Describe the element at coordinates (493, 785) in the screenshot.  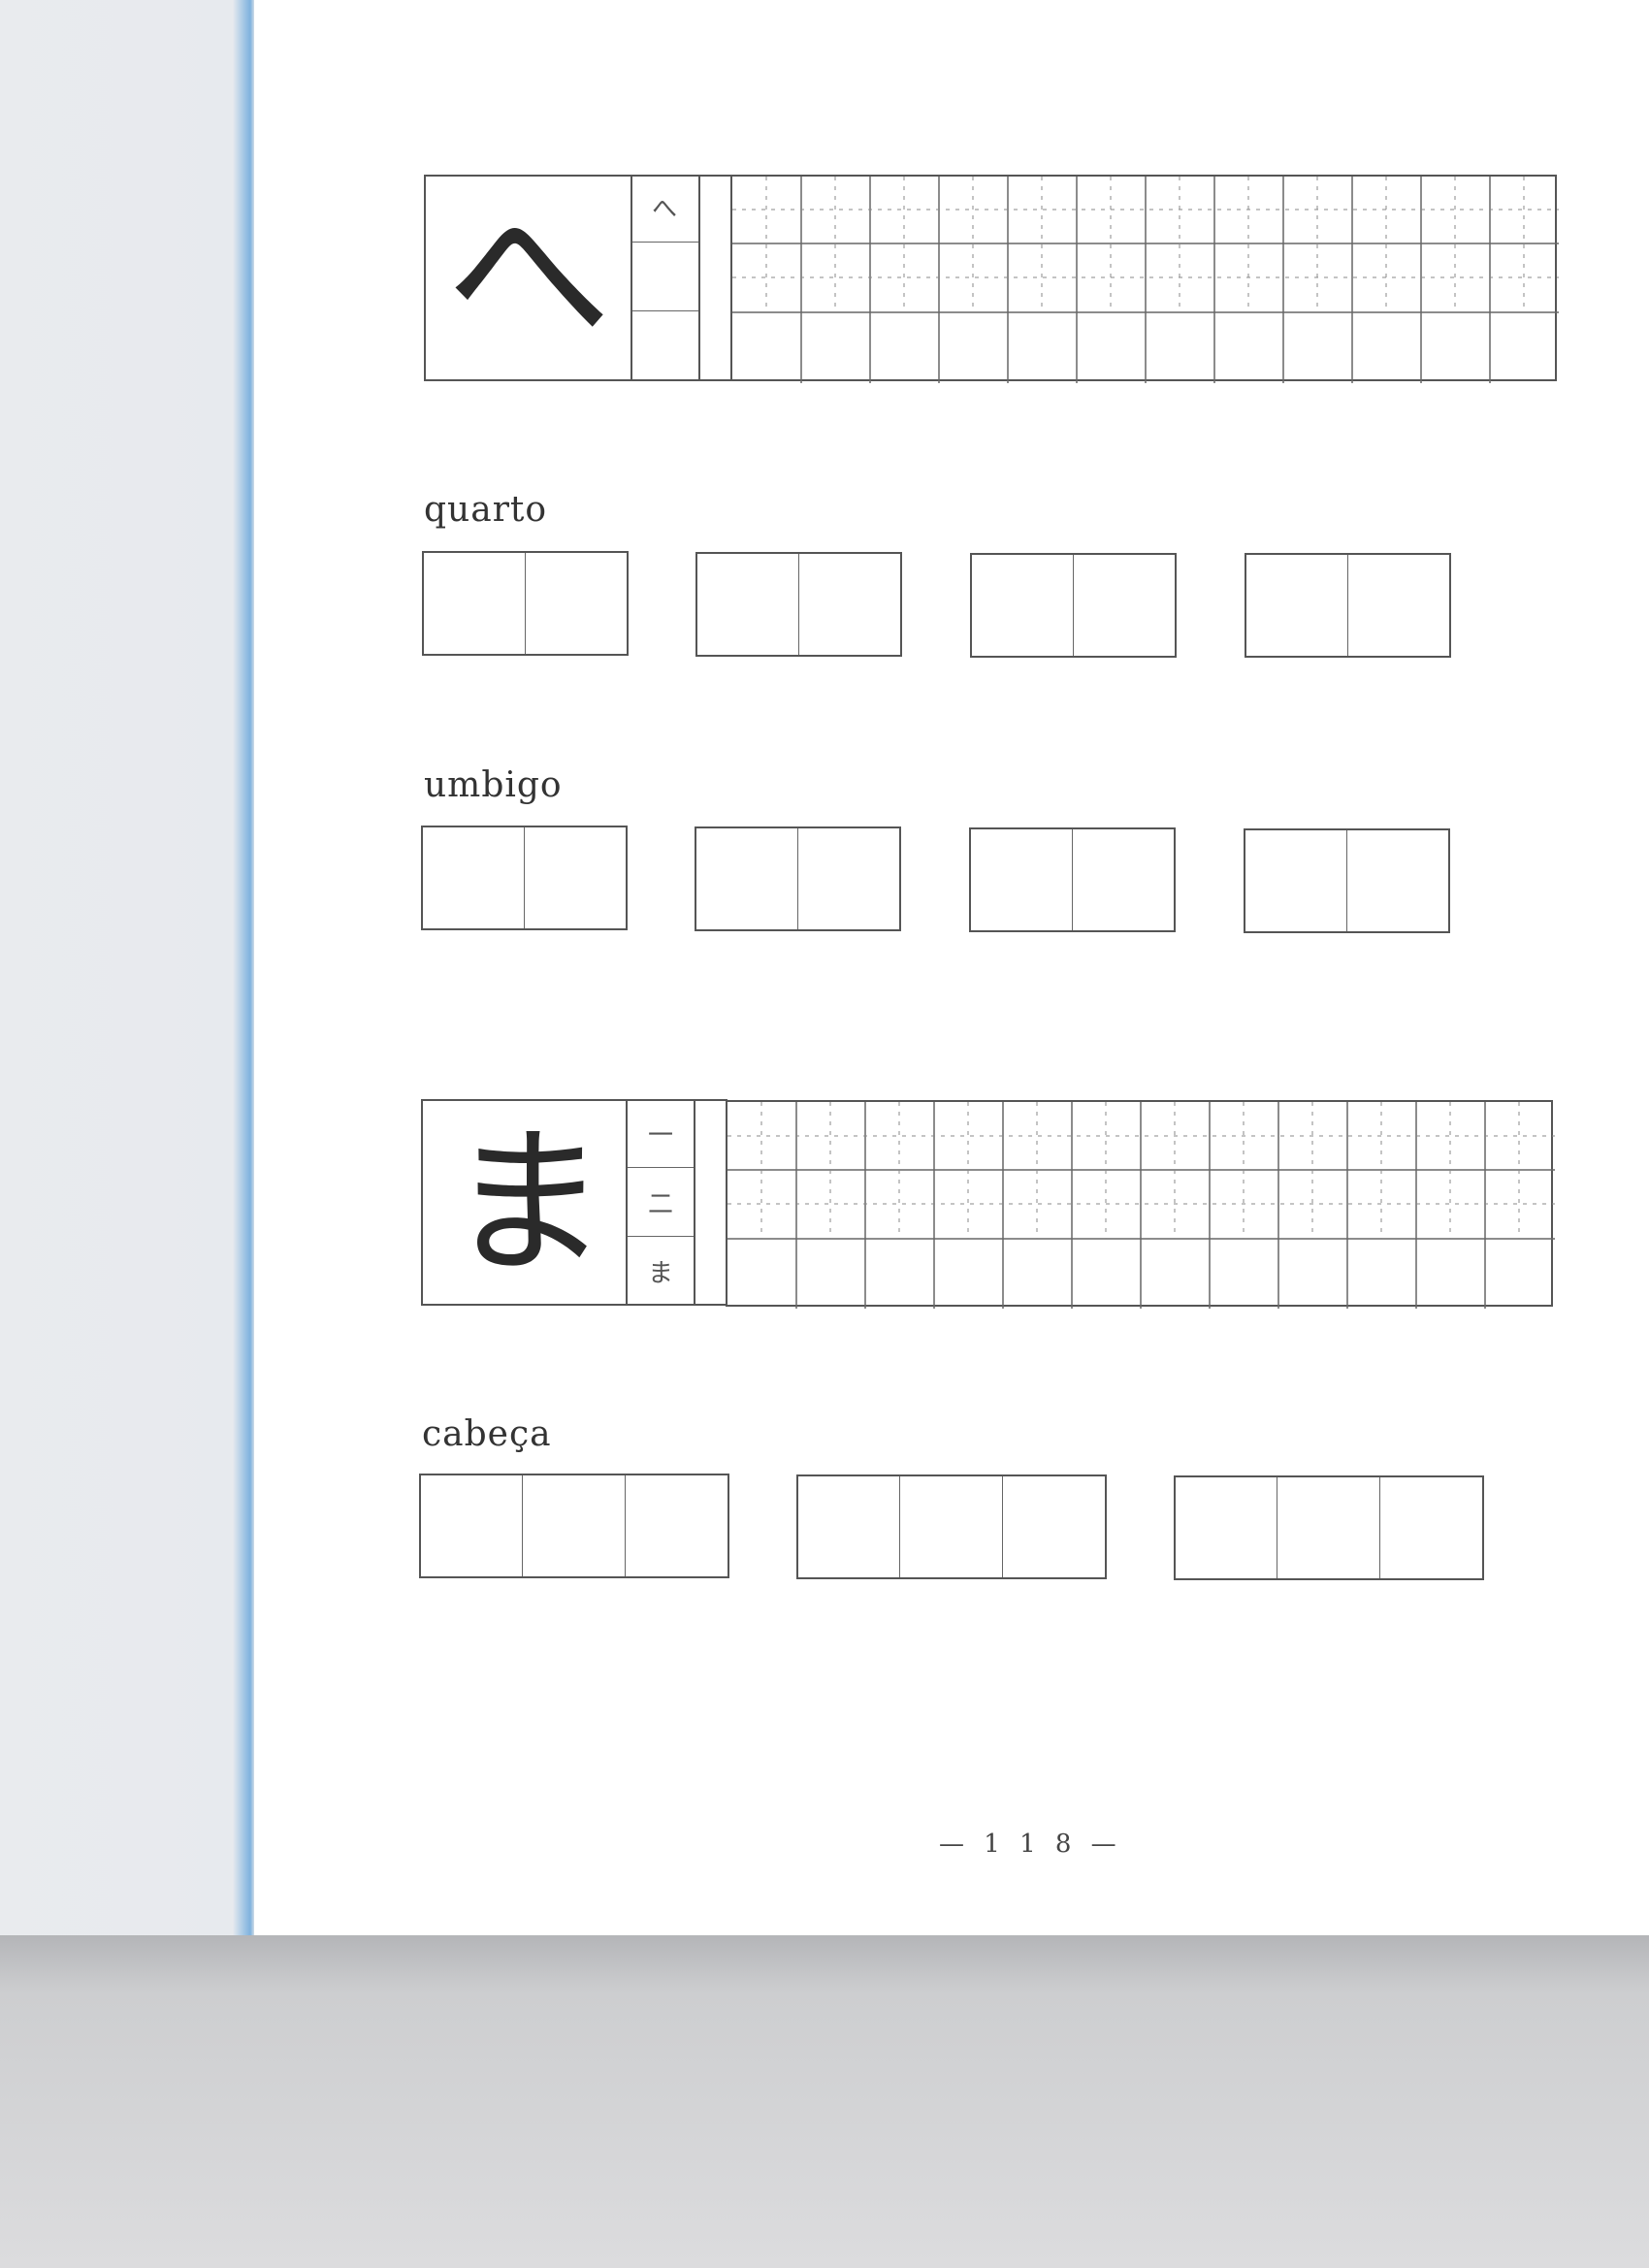
I see `word-label-umbigo: umbigo` at that location.